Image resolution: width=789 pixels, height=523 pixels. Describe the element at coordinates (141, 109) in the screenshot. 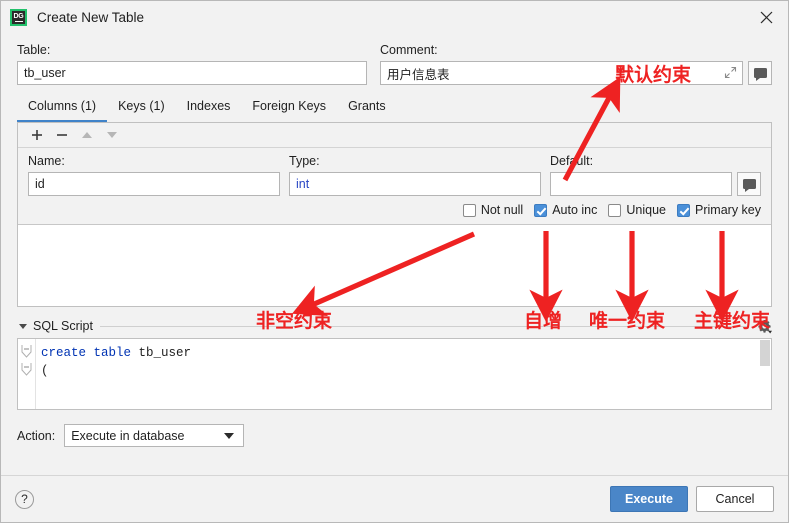

I see `tab-keys: Keys (1)` at that location.